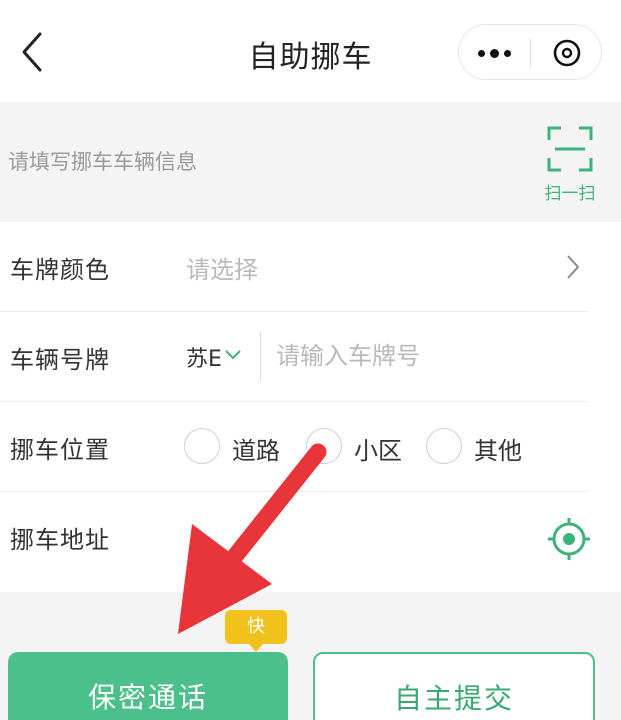 The width and height of the screenshot is (621, 720). I want to click on plate-number-row: 车辆号牌 苏E, so click(294, 357).